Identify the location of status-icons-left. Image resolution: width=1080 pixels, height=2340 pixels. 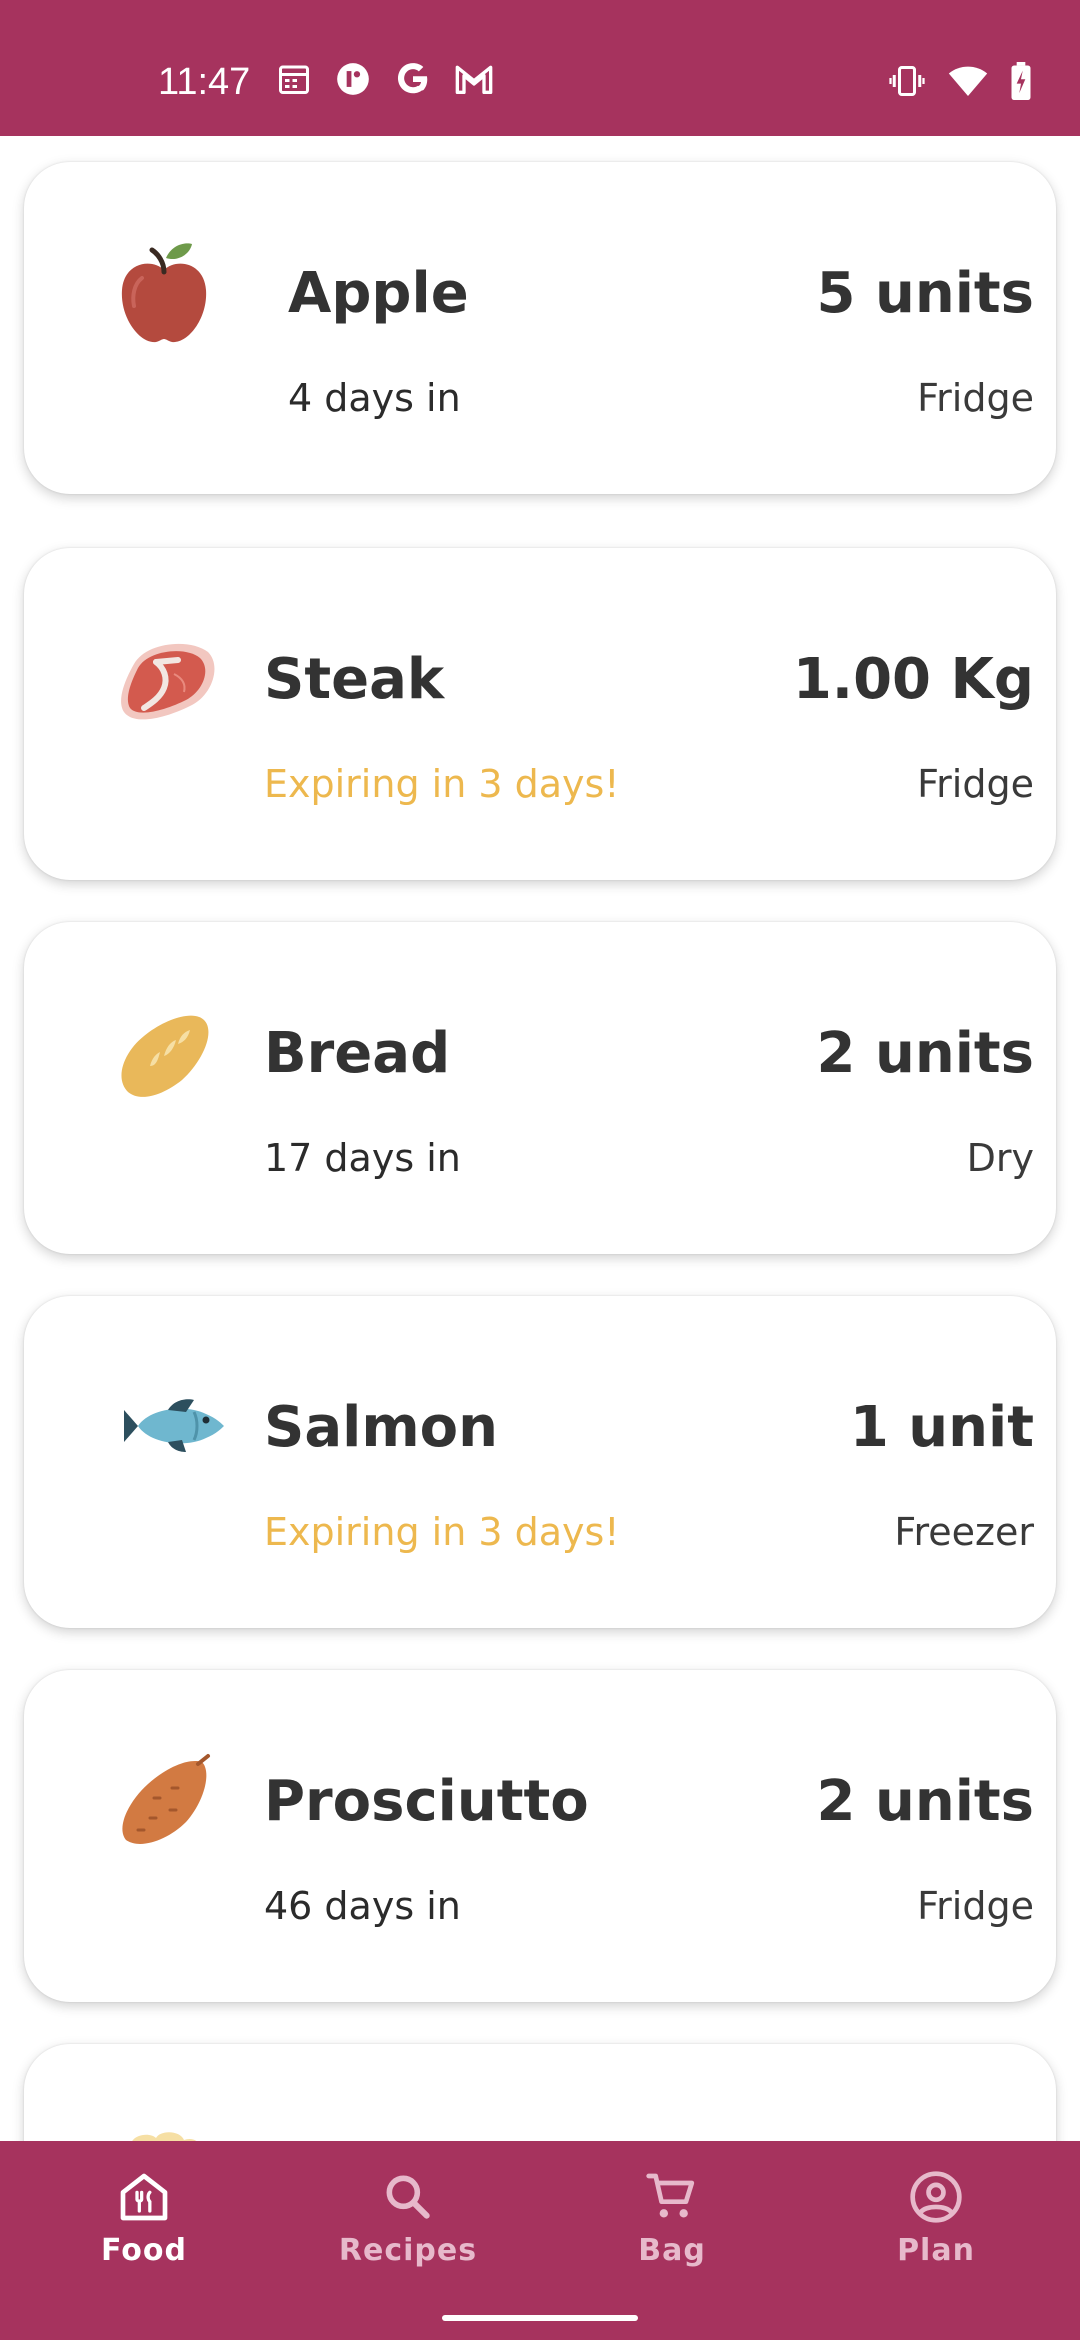
(385, 79).